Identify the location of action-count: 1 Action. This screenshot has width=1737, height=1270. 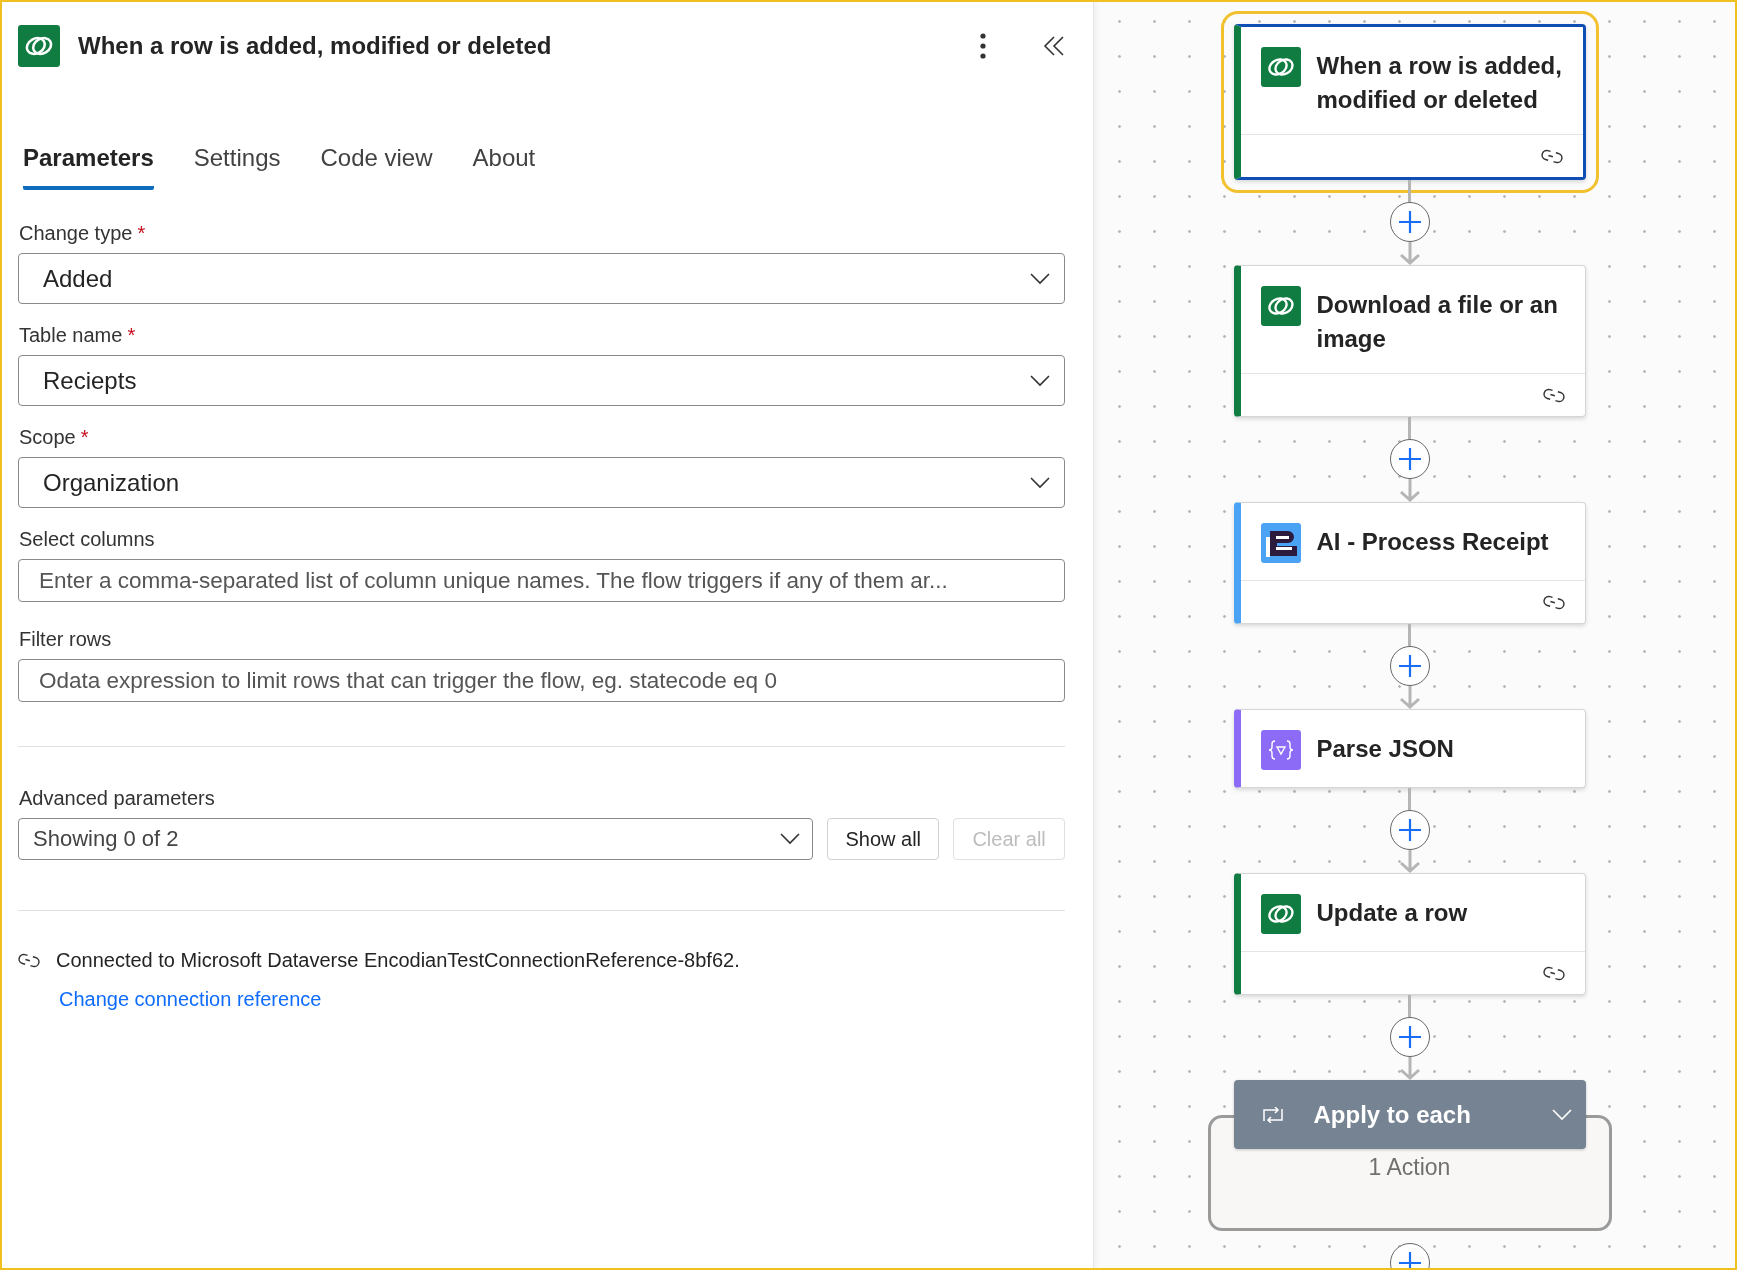
(1409, 1168).